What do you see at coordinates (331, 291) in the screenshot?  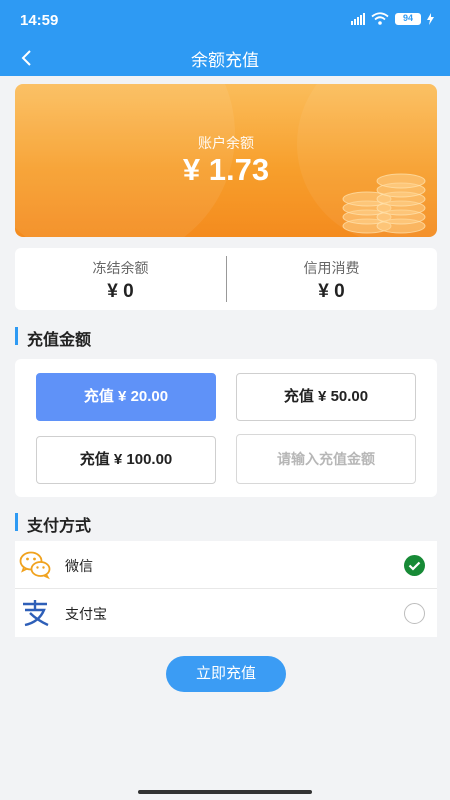 I see `credit-consumption-value: ¥ 0` at bounding box center [331, 291].